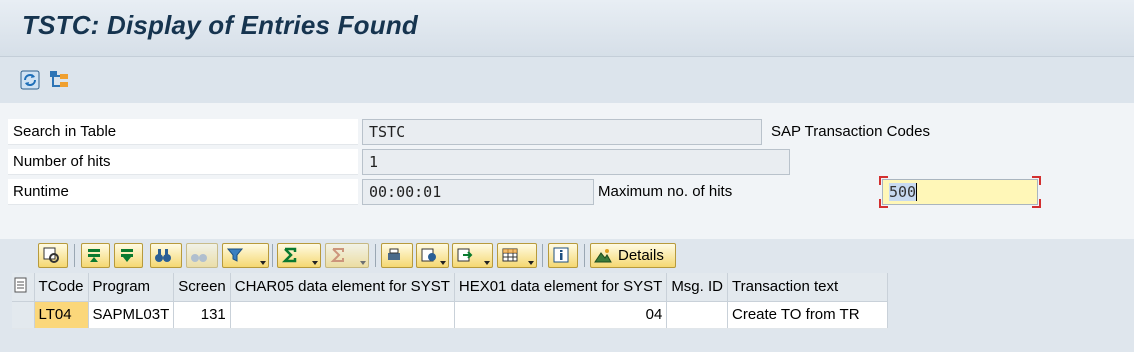 The height and width of the screenshot is (352, 1134). I want to click on screen-cell: 131, so click(202, 315).